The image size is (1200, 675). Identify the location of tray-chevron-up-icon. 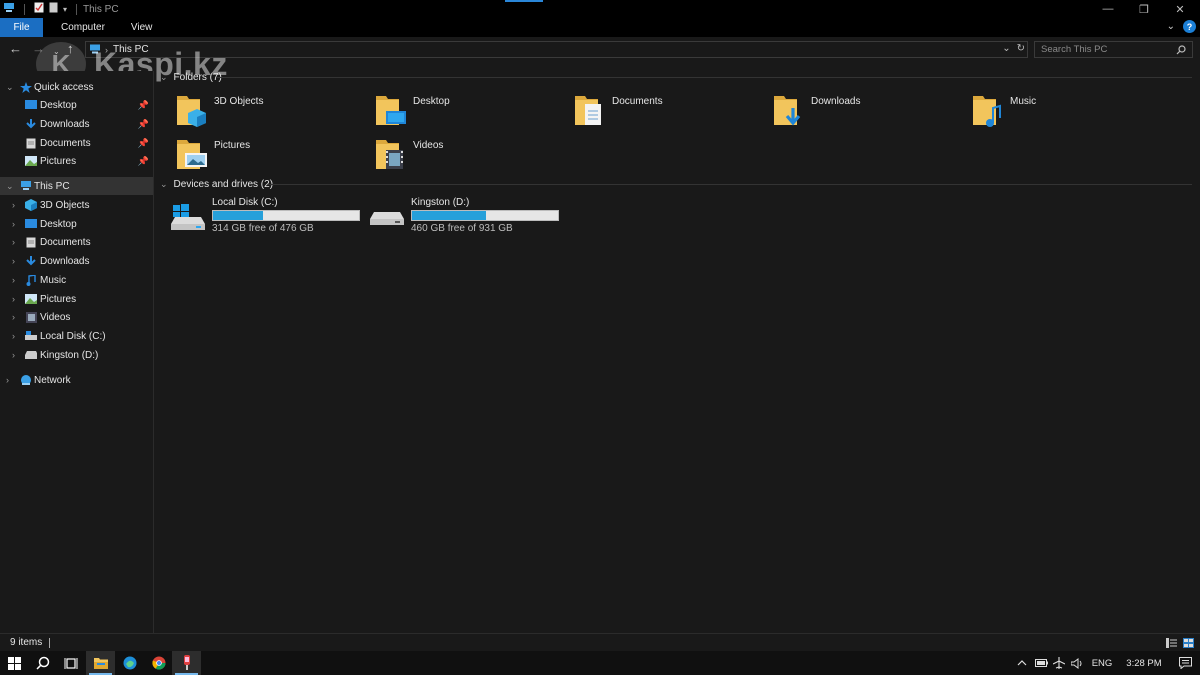
(1022, 663).